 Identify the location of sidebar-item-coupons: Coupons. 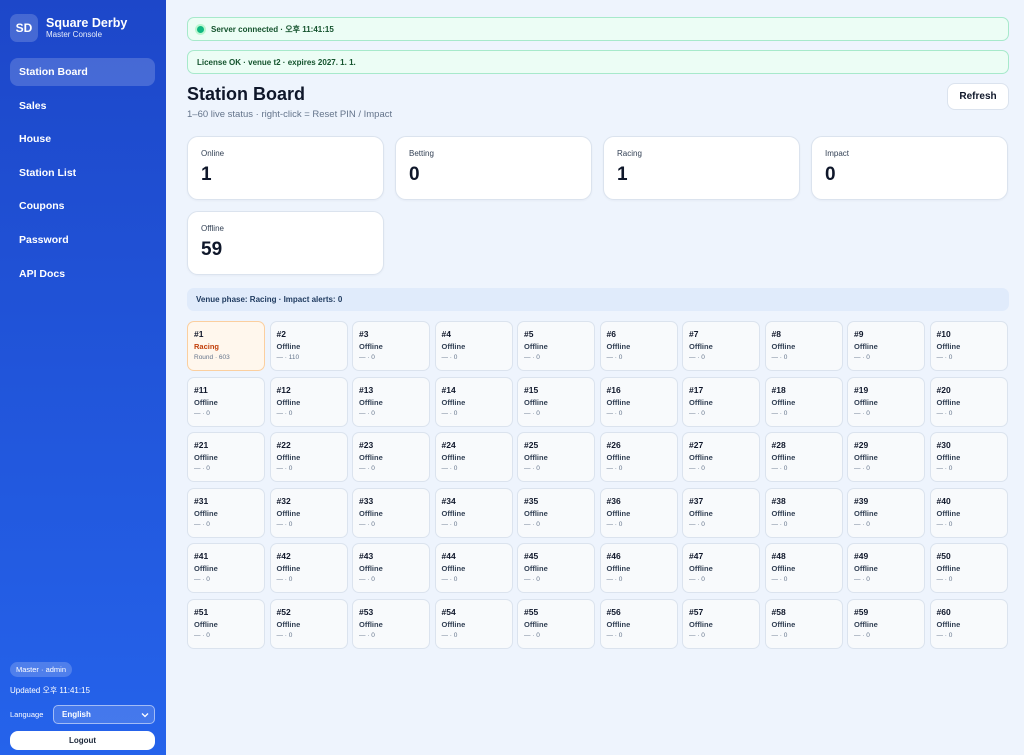
(82, 206).